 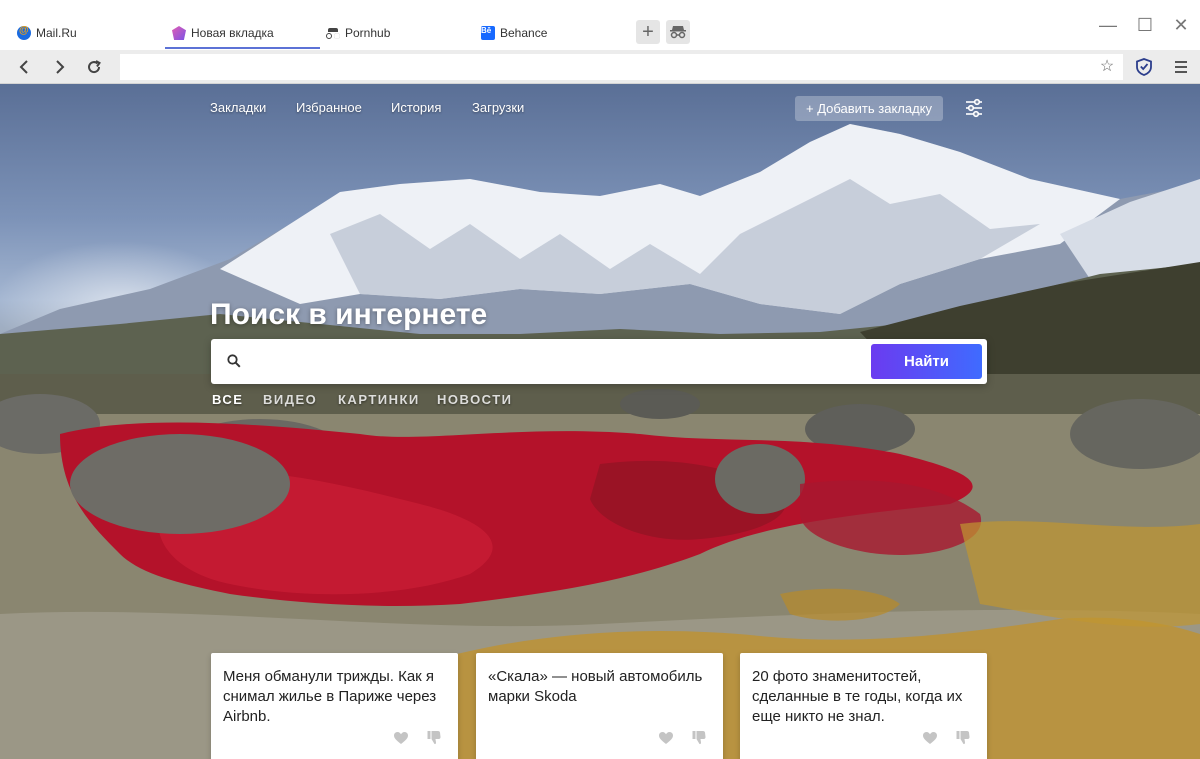 What do you see at coordinates (1108, 25) in the screenshot?
I see `minimize-button: —` at bounding box center [1108, 25].